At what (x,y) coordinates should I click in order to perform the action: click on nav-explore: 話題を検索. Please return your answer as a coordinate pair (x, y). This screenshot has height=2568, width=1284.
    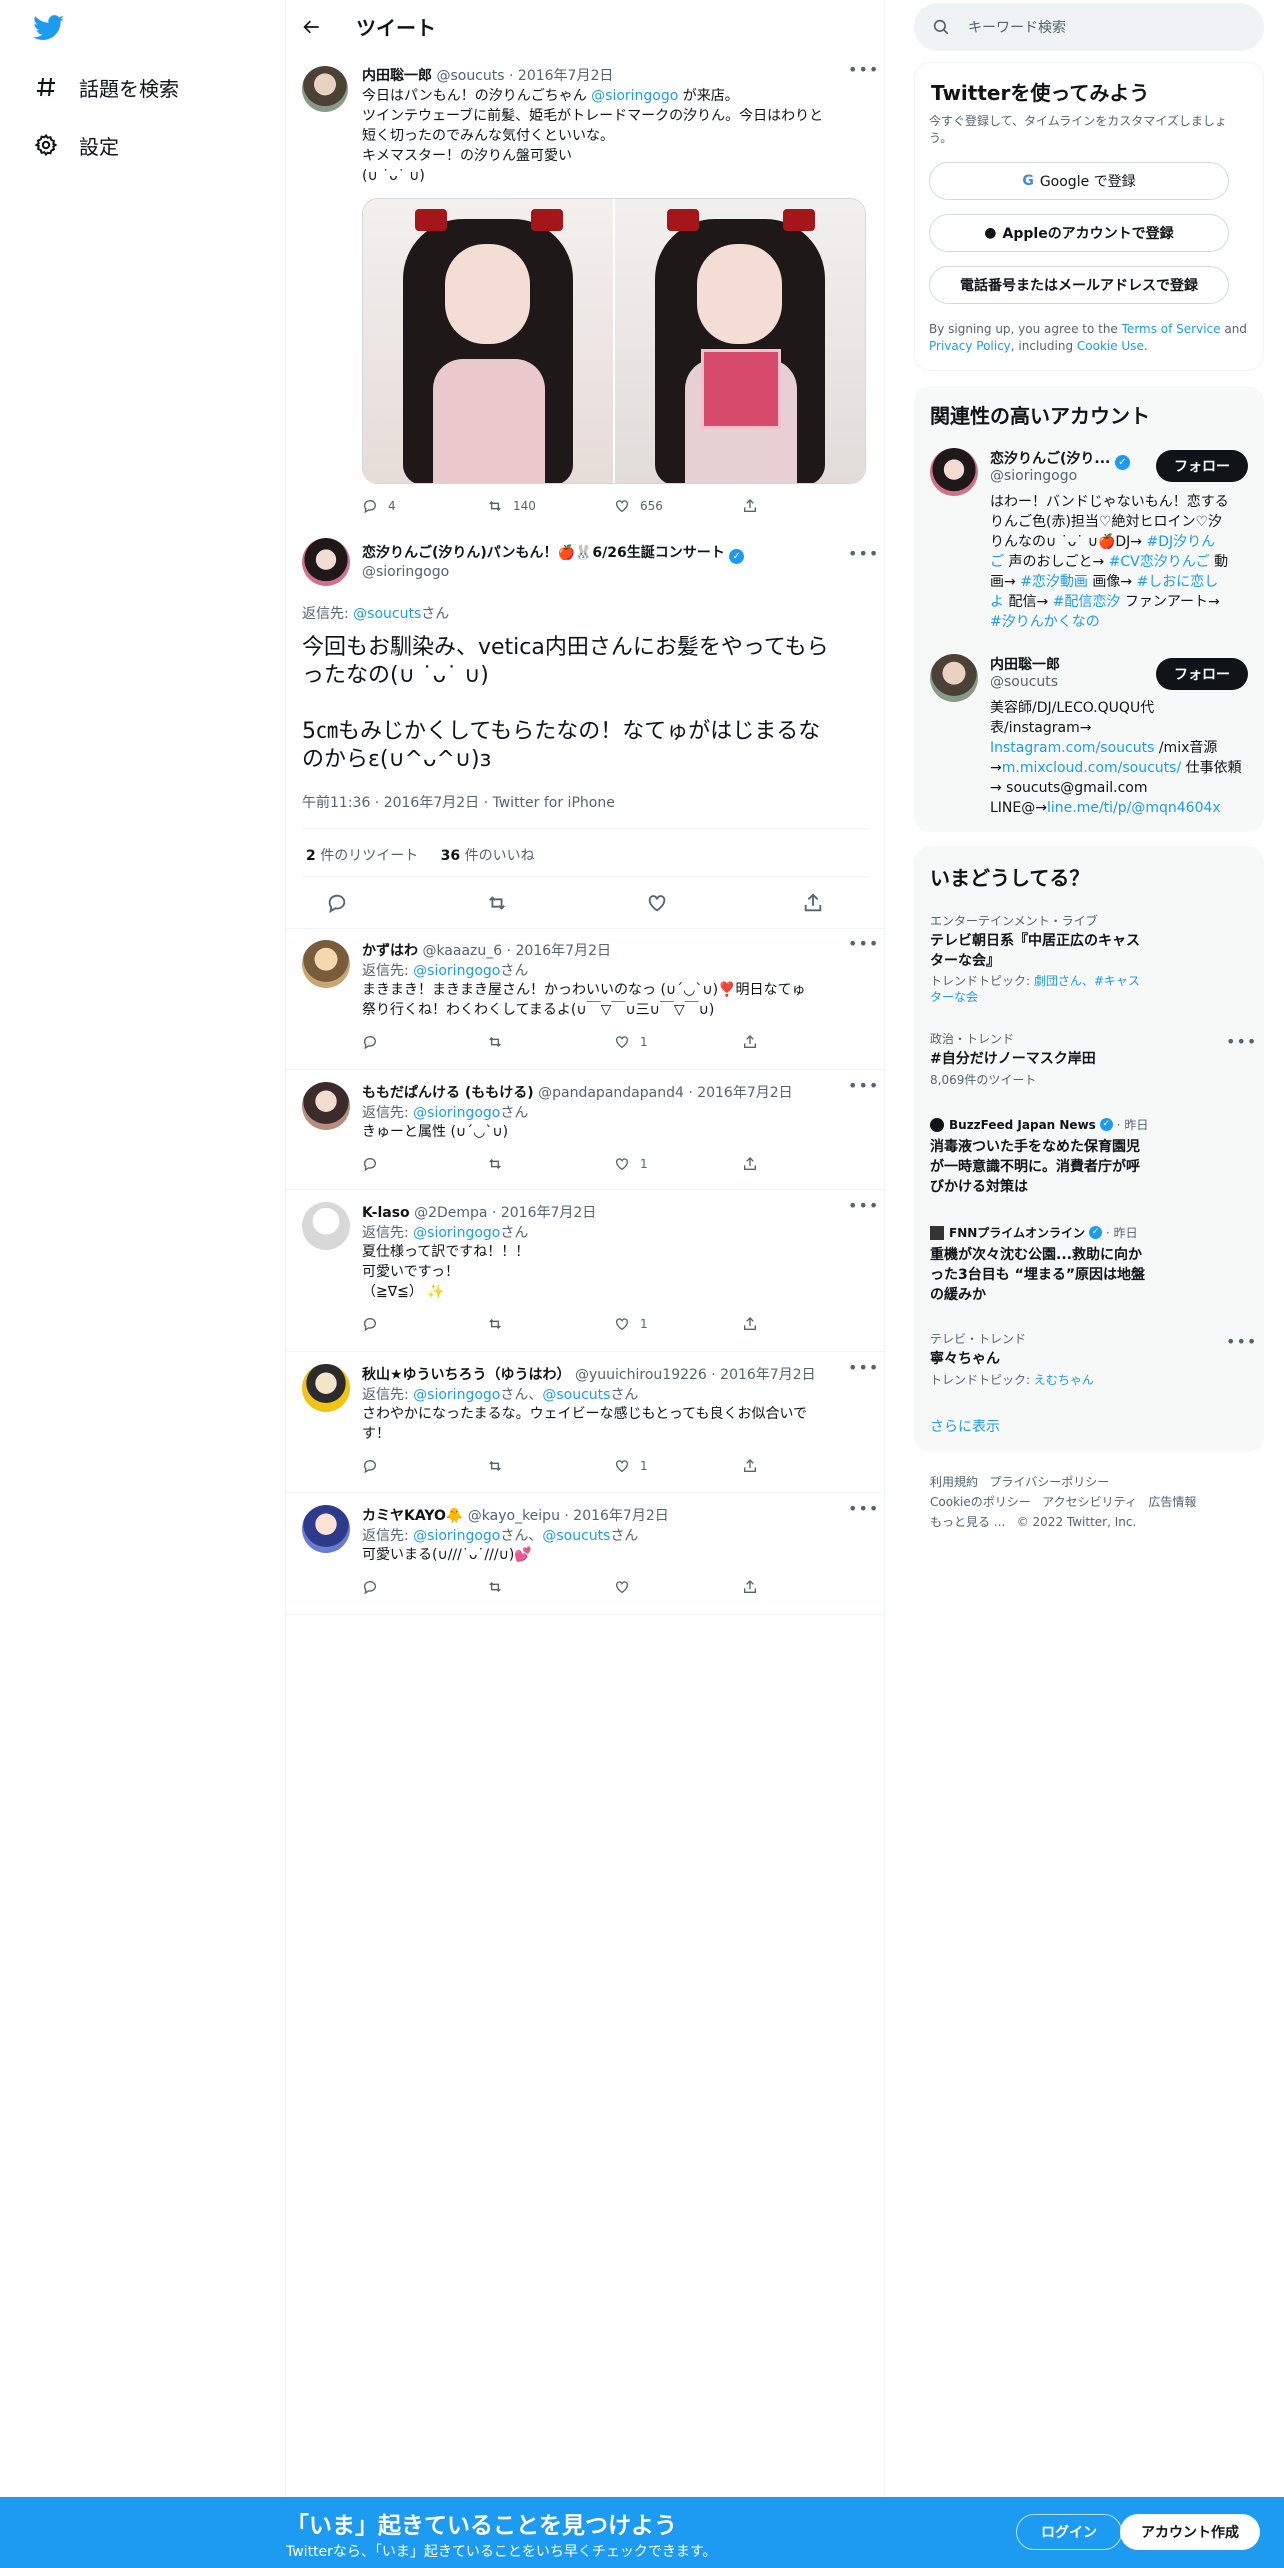
    Looking at the image, I should click on (106, 87).